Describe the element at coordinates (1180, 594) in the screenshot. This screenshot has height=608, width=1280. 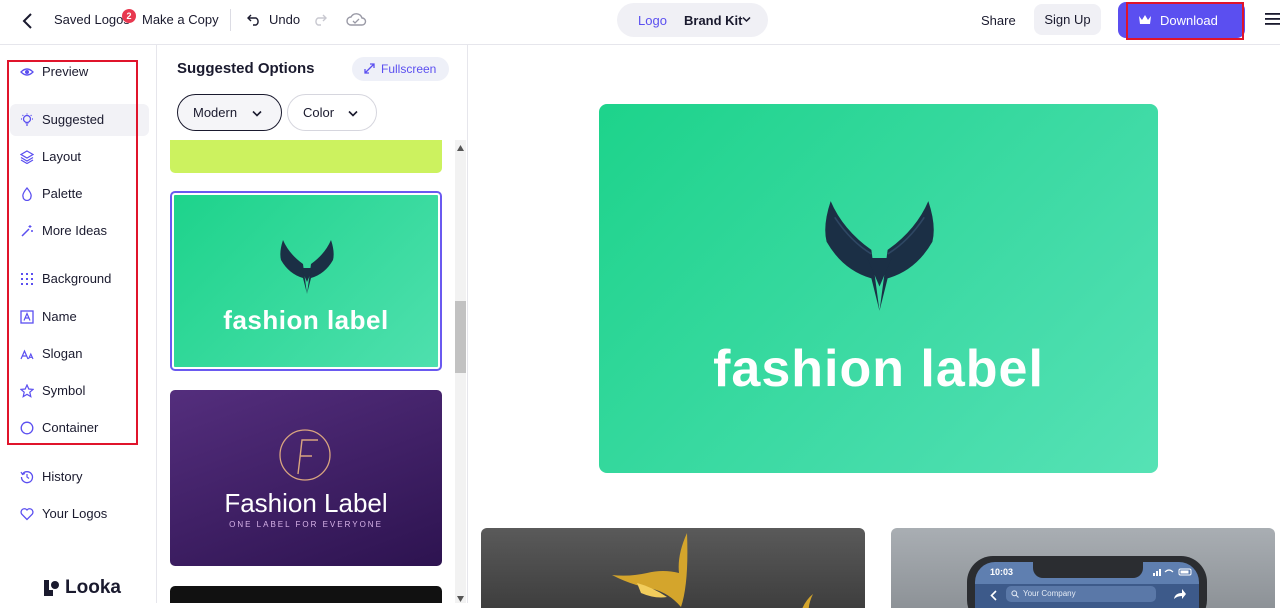
I see `share-arrow-icon` at that location.